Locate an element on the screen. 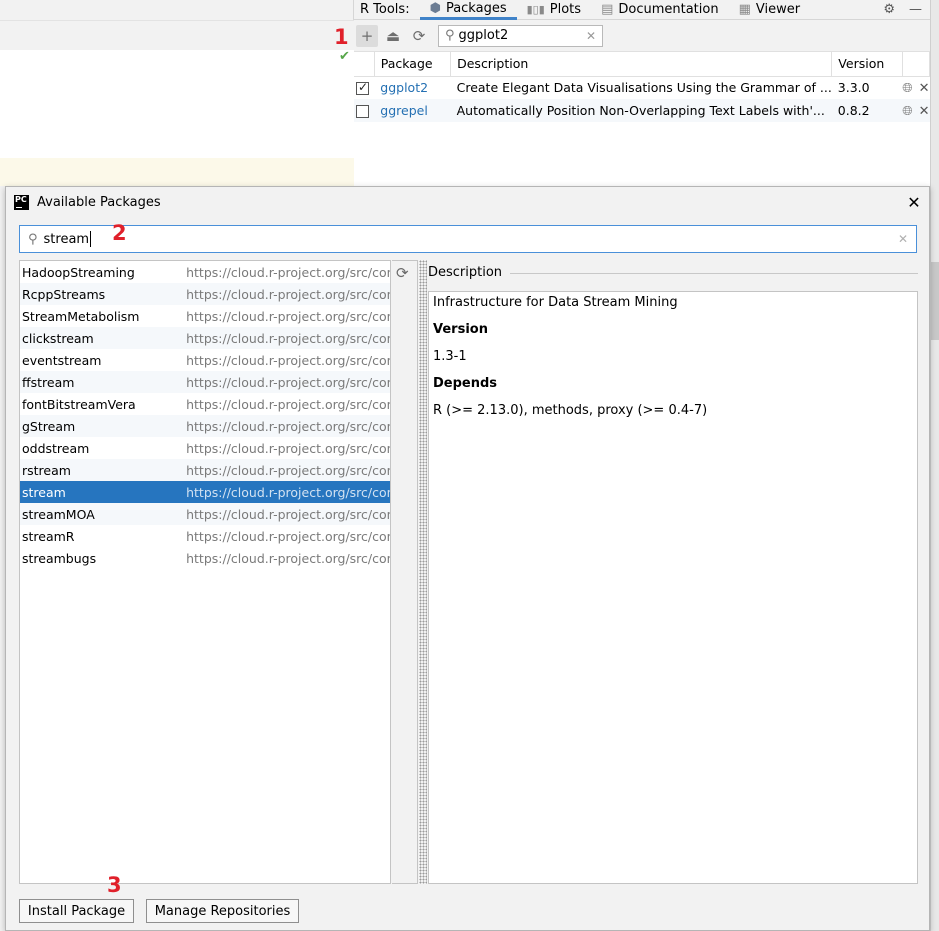  upgrade-icon: ⏏ is located at coordinates (393, 36).